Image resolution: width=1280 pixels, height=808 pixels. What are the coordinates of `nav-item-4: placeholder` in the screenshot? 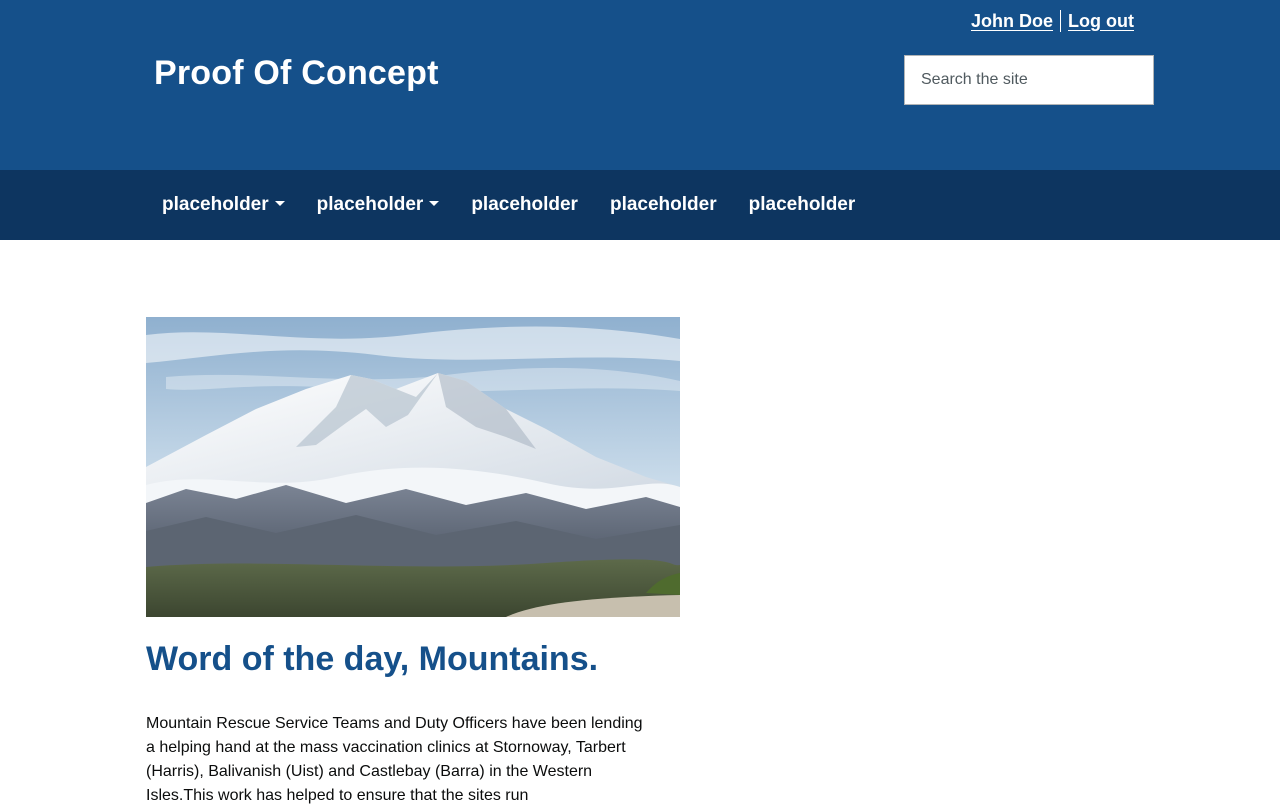 It's located at (663, 205).